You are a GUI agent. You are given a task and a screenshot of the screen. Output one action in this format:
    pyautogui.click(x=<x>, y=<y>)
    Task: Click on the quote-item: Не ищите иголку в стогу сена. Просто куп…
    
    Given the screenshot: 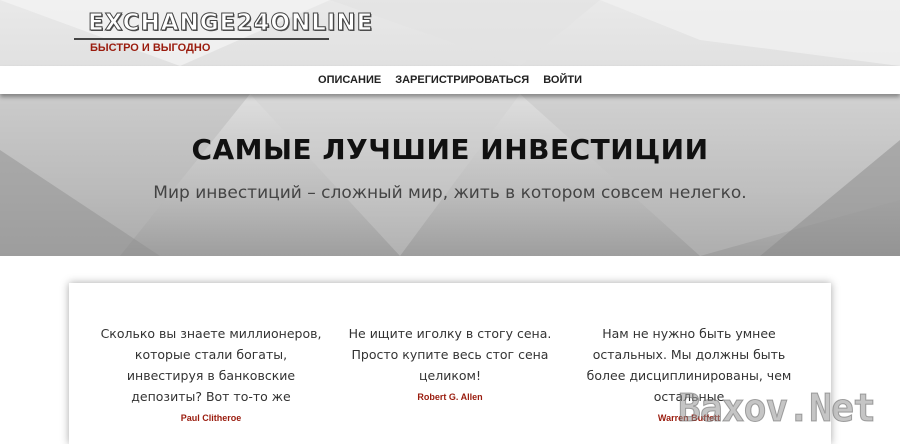 What is the action you would take?
    pyautogui.click(x=450, y=383)
    